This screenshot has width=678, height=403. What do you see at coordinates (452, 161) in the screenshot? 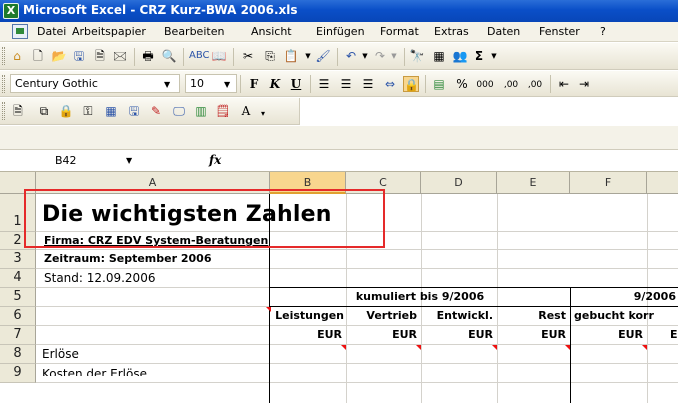
I see `formula-input` at bounding box center [452, 161].